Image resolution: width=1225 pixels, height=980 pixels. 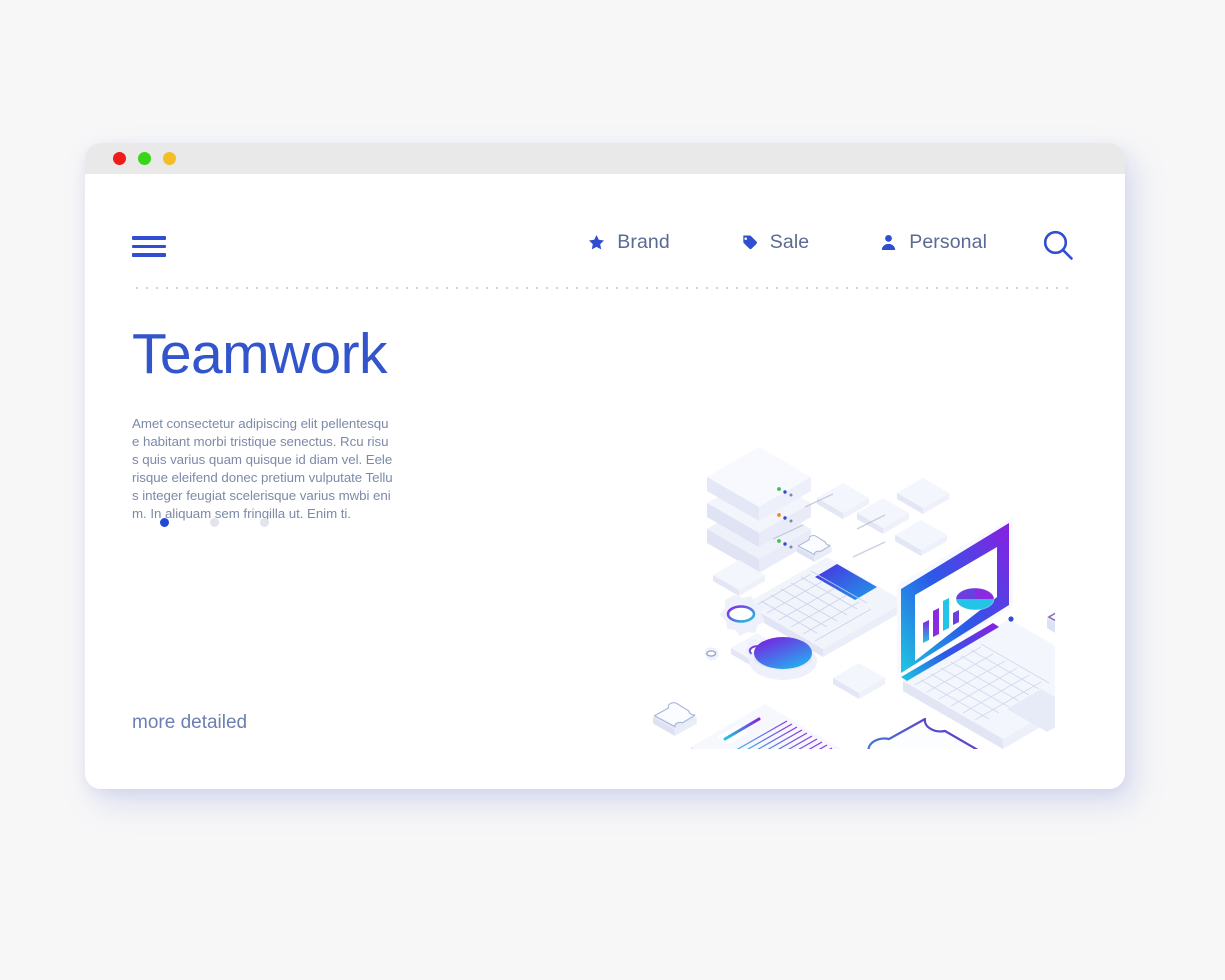 What do you see at coordinates (169, 158) in the screenshot?
I see `maximize-window-button` at bounding box center [169, 158].